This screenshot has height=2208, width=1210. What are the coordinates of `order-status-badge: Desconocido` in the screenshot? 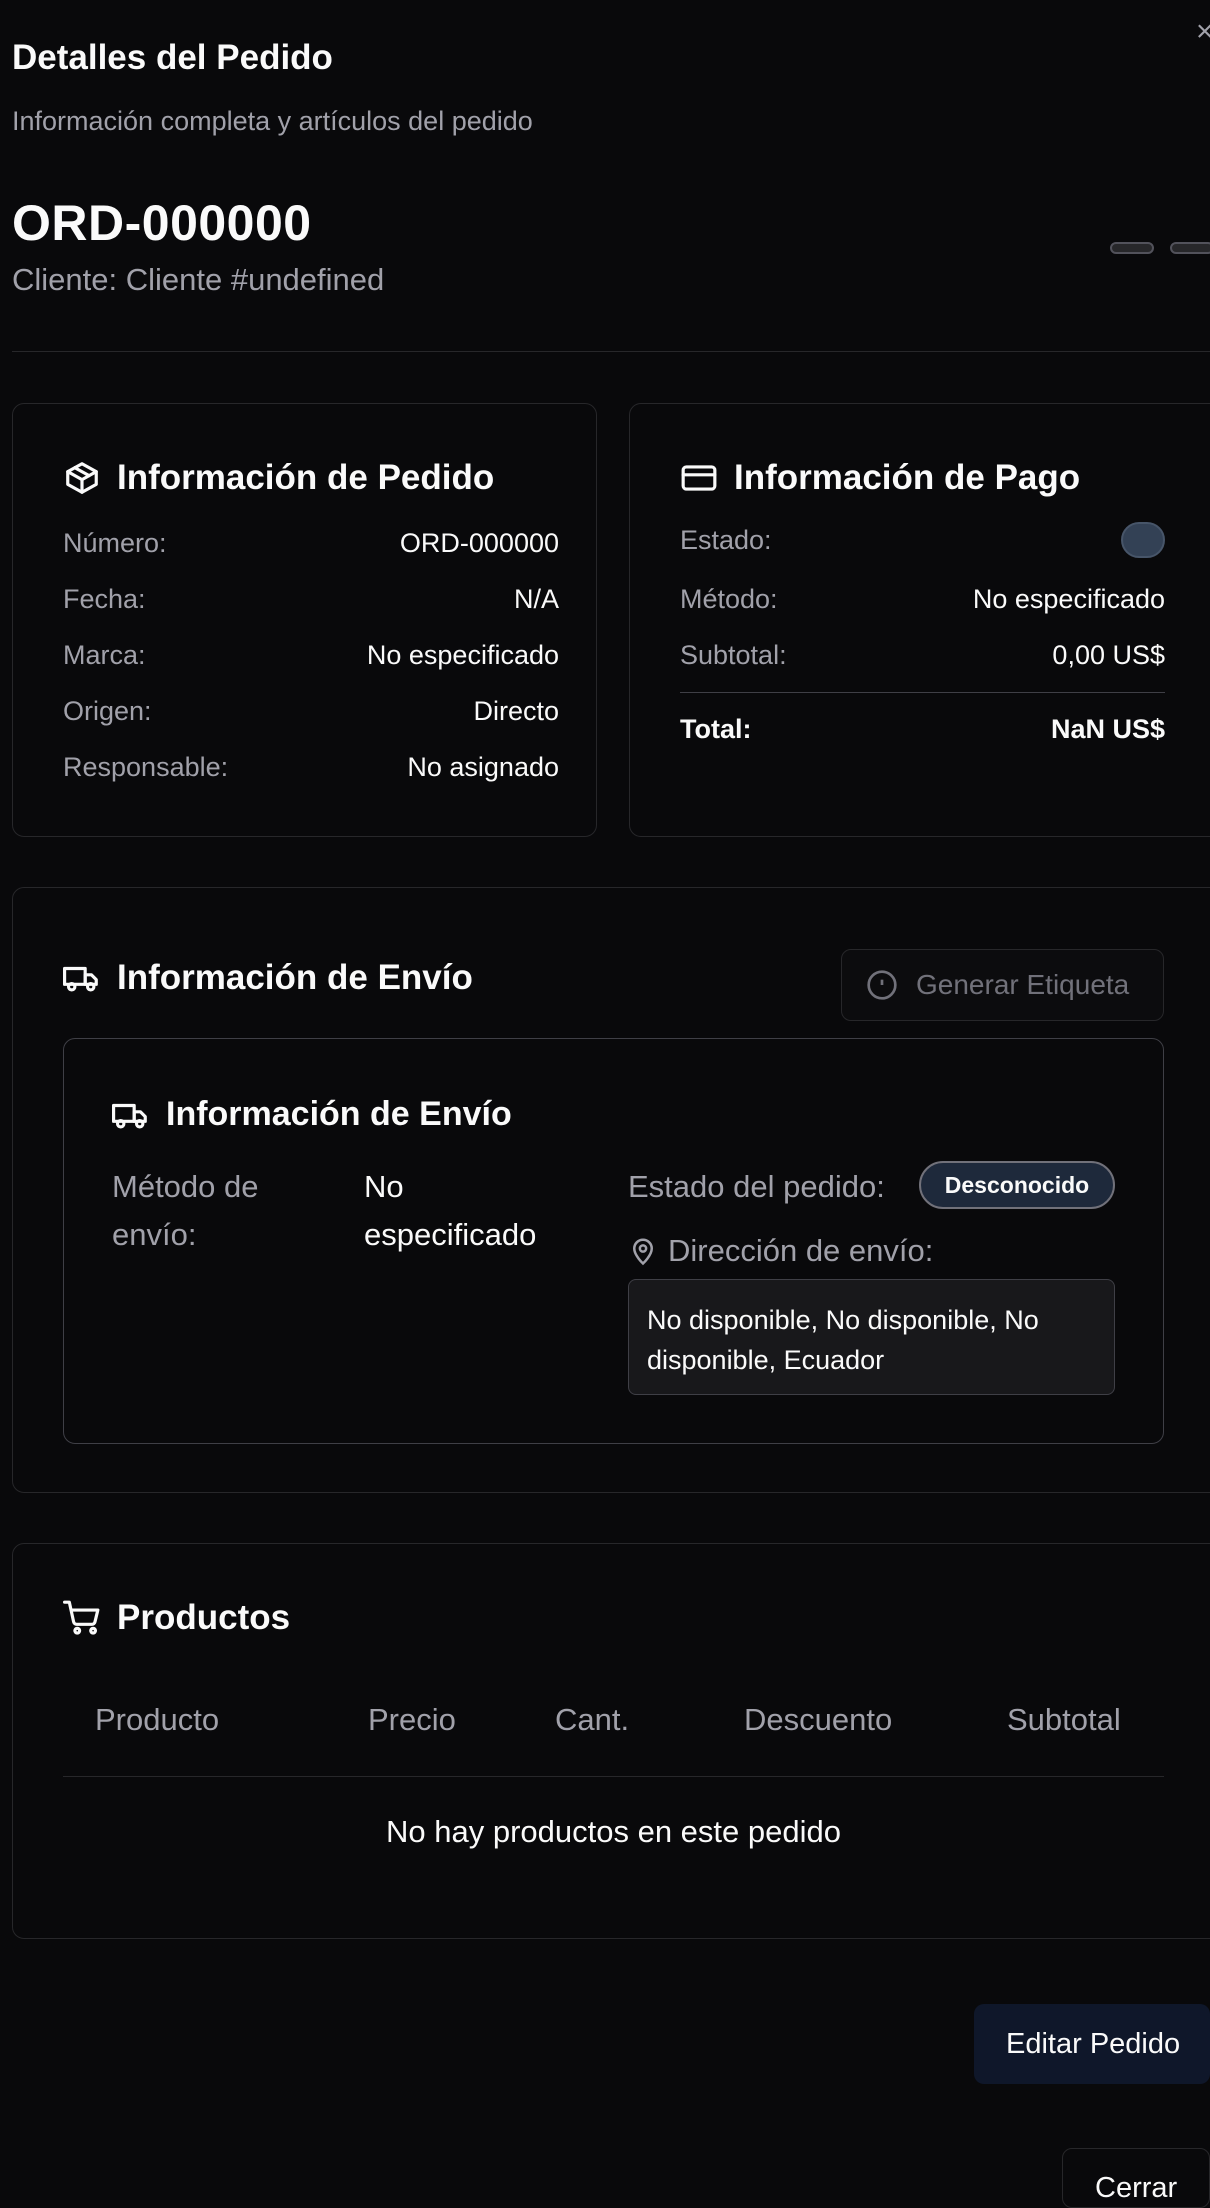 It's located at (1017, 1185).